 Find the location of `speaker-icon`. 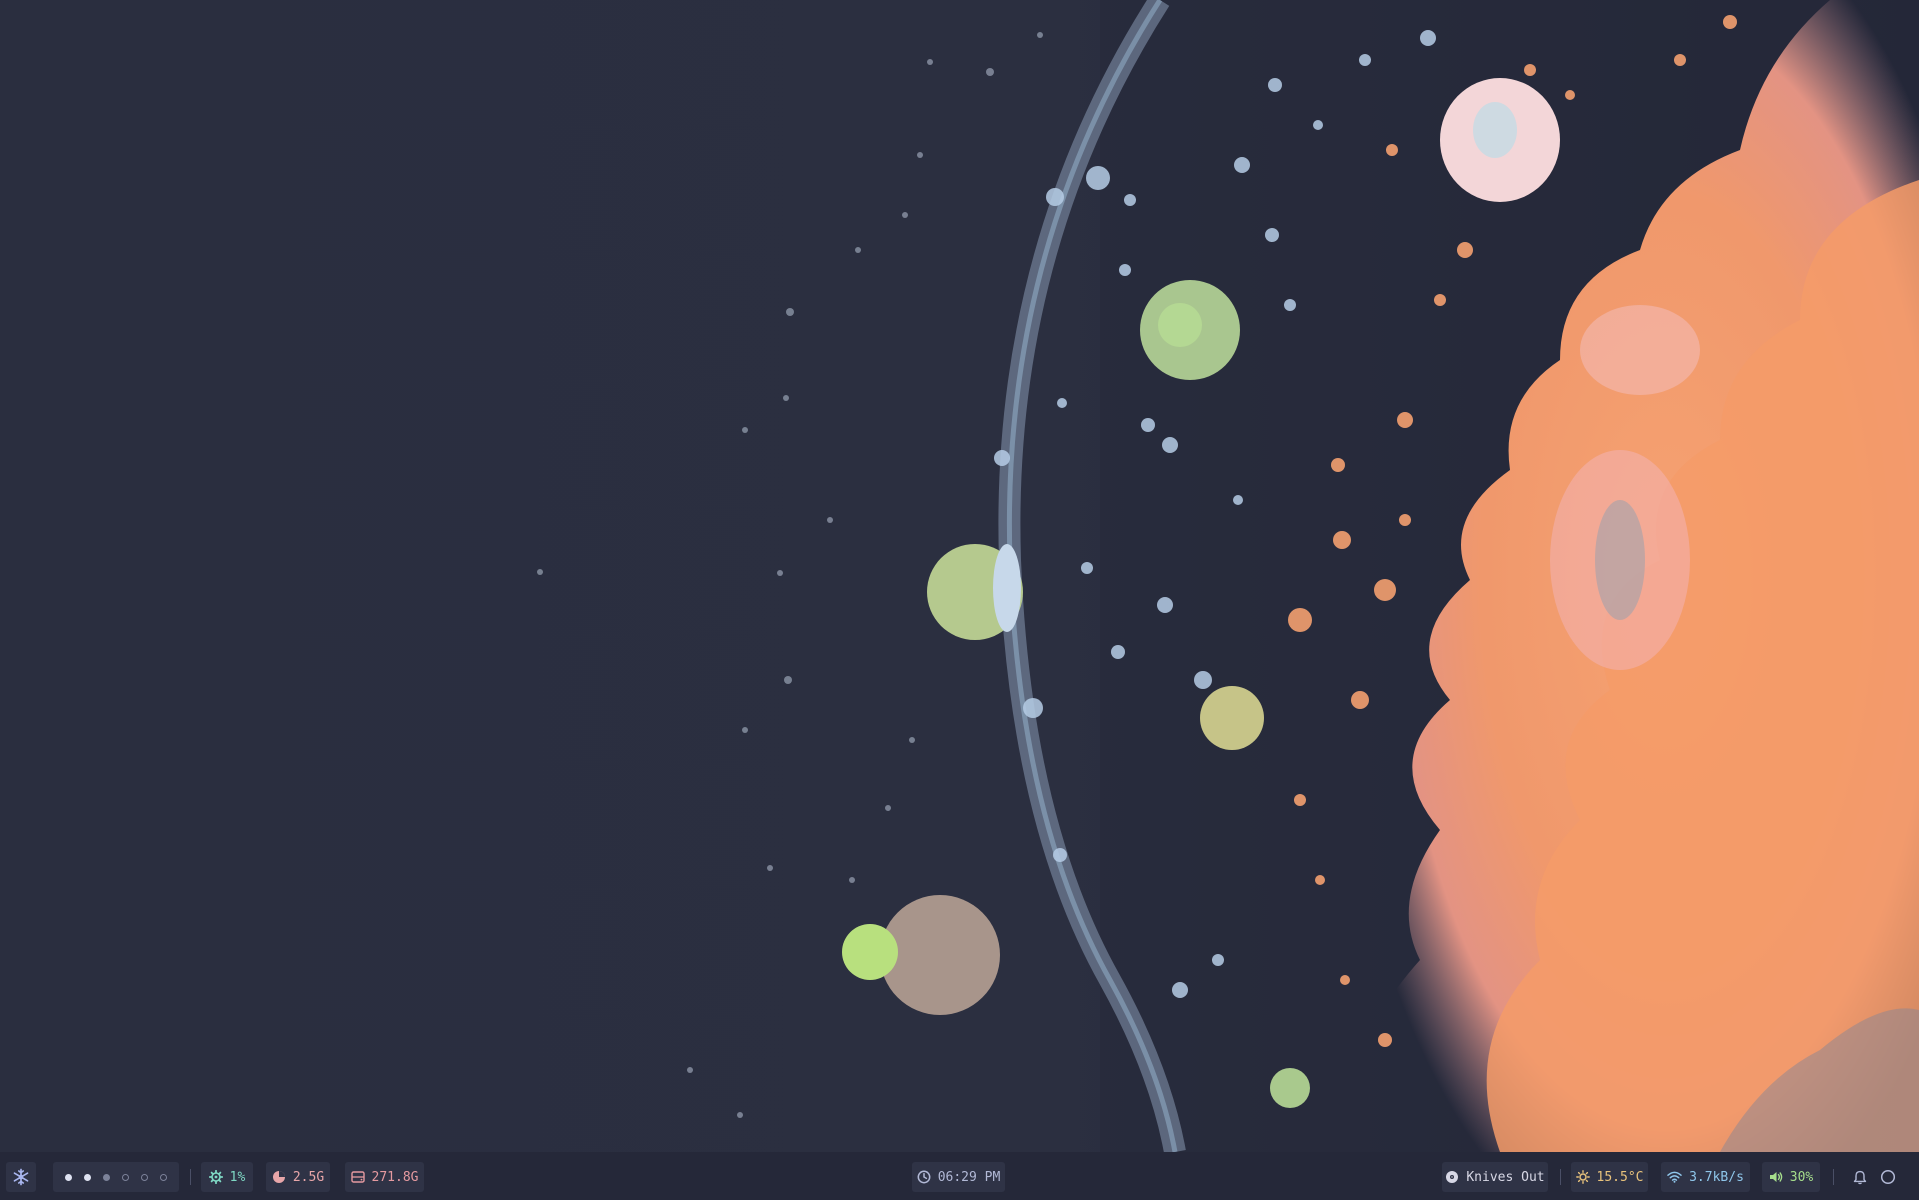

speaker-icon is located at coordinates (1776, 1177).